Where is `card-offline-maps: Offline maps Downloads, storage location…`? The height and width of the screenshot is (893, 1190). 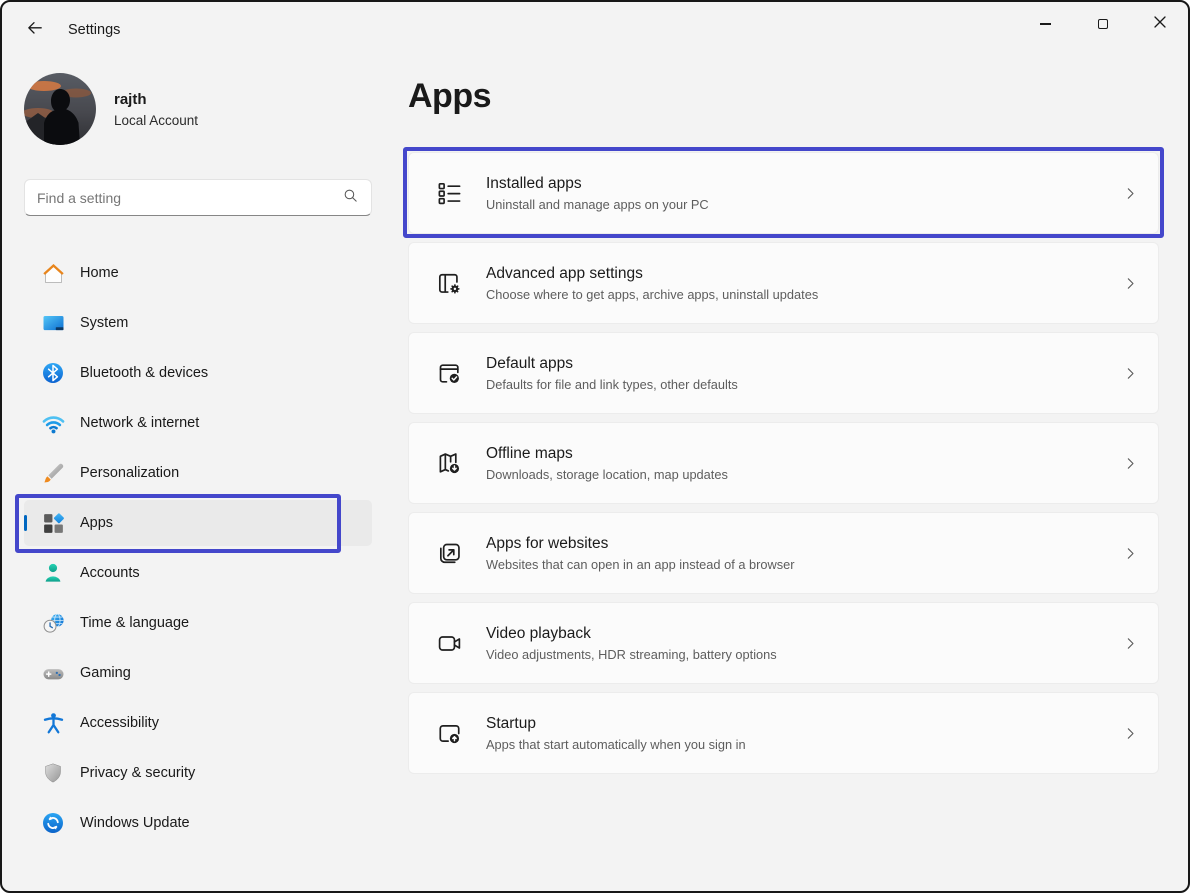
card-offline-maps: Offline maps Downloads, storage location… is located at coordinates (783, 463).